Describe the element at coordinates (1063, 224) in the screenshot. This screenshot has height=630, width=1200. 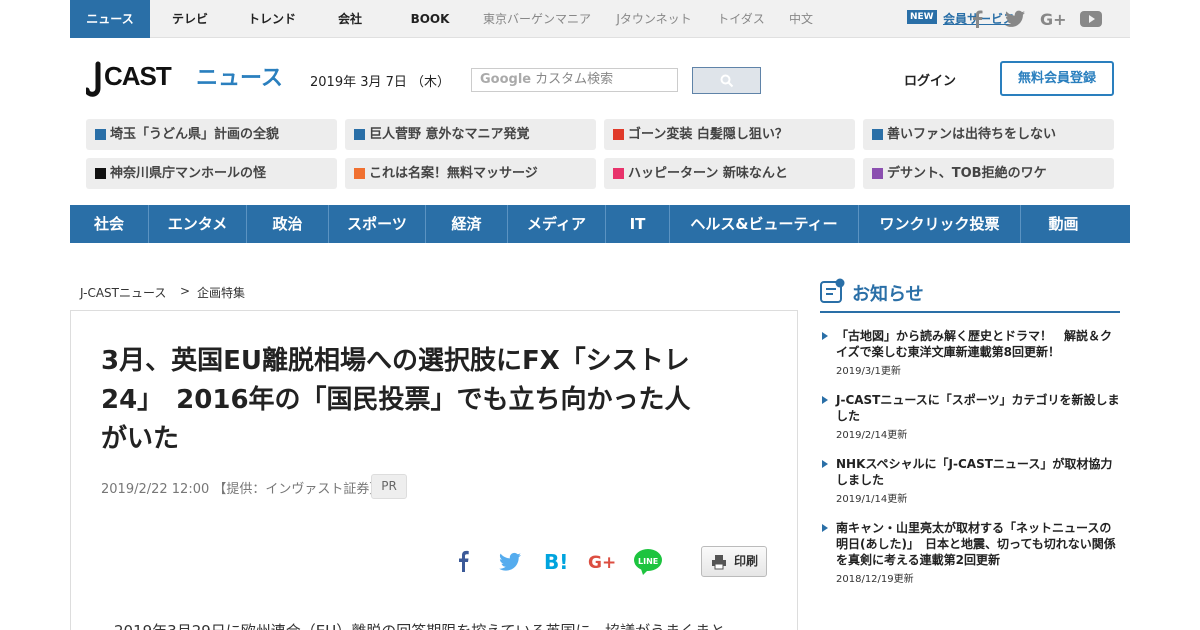
I see `category-video: 動画` at that location.